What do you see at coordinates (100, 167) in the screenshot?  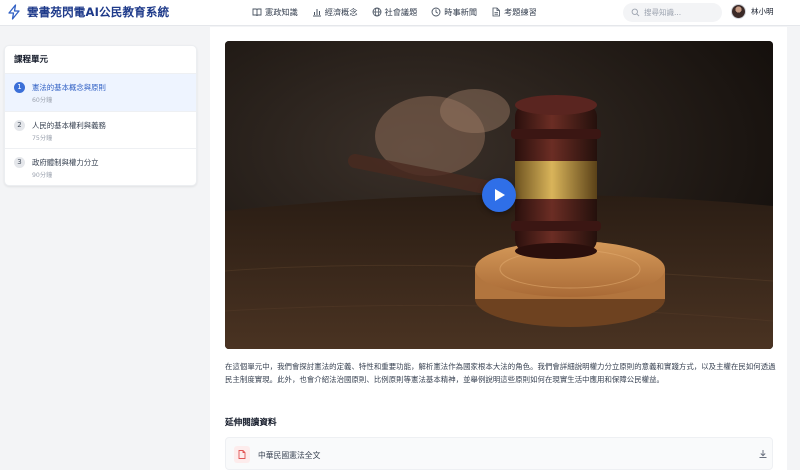 I see `unit-item-3: 3 政府體制與權力分立 90分鐘` at bounding box center [100, 167].